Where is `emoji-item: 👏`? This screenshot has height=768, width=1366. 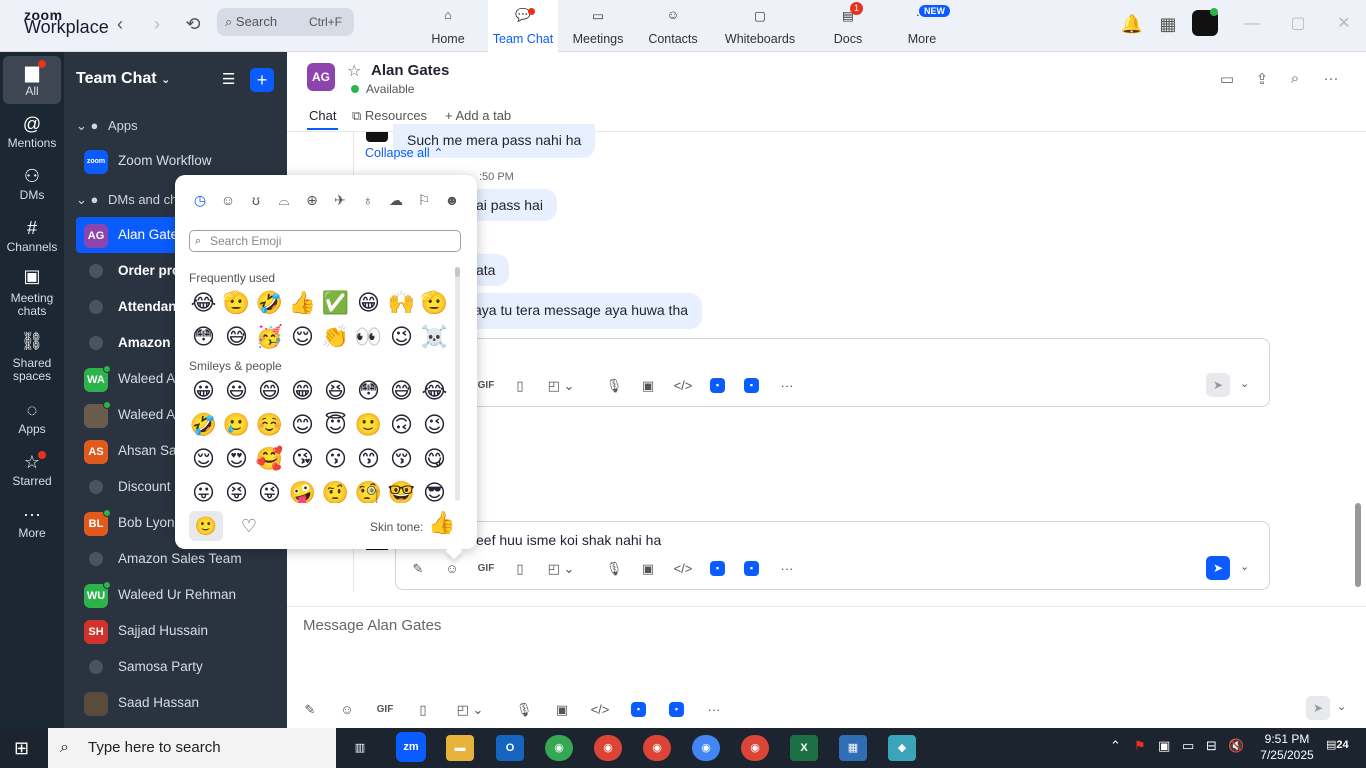
emoji-item: 👏 is located at coordinates (335, 338).